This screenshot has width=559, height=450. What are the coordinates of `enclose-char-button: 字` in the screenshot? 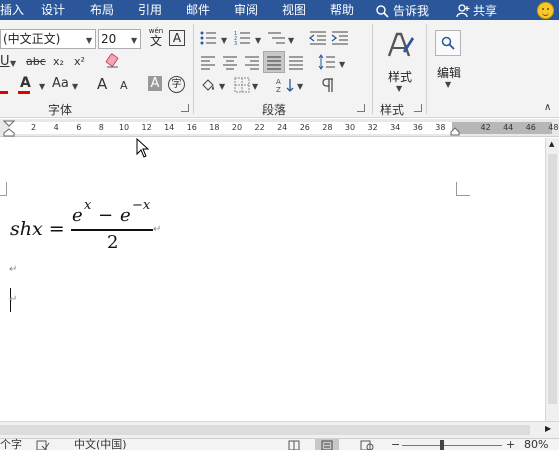 It's located at (176, 84).